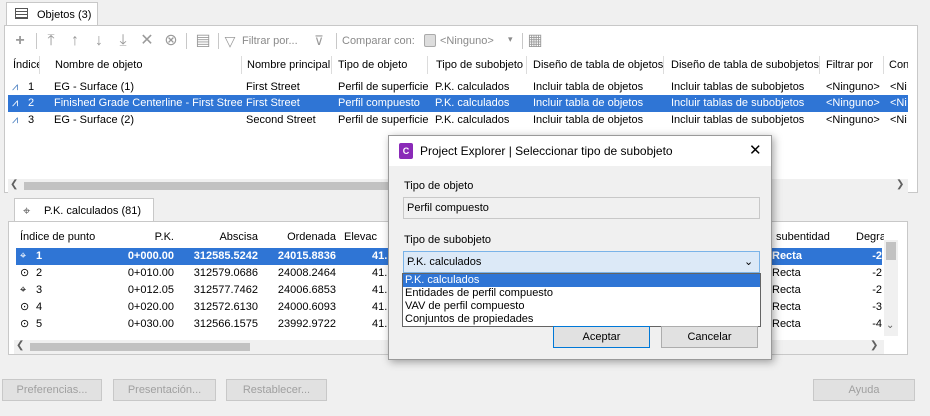 This screenshot has width=930, height=416. I want to click on crosshair-icon: ⌖, so click(27, 210).